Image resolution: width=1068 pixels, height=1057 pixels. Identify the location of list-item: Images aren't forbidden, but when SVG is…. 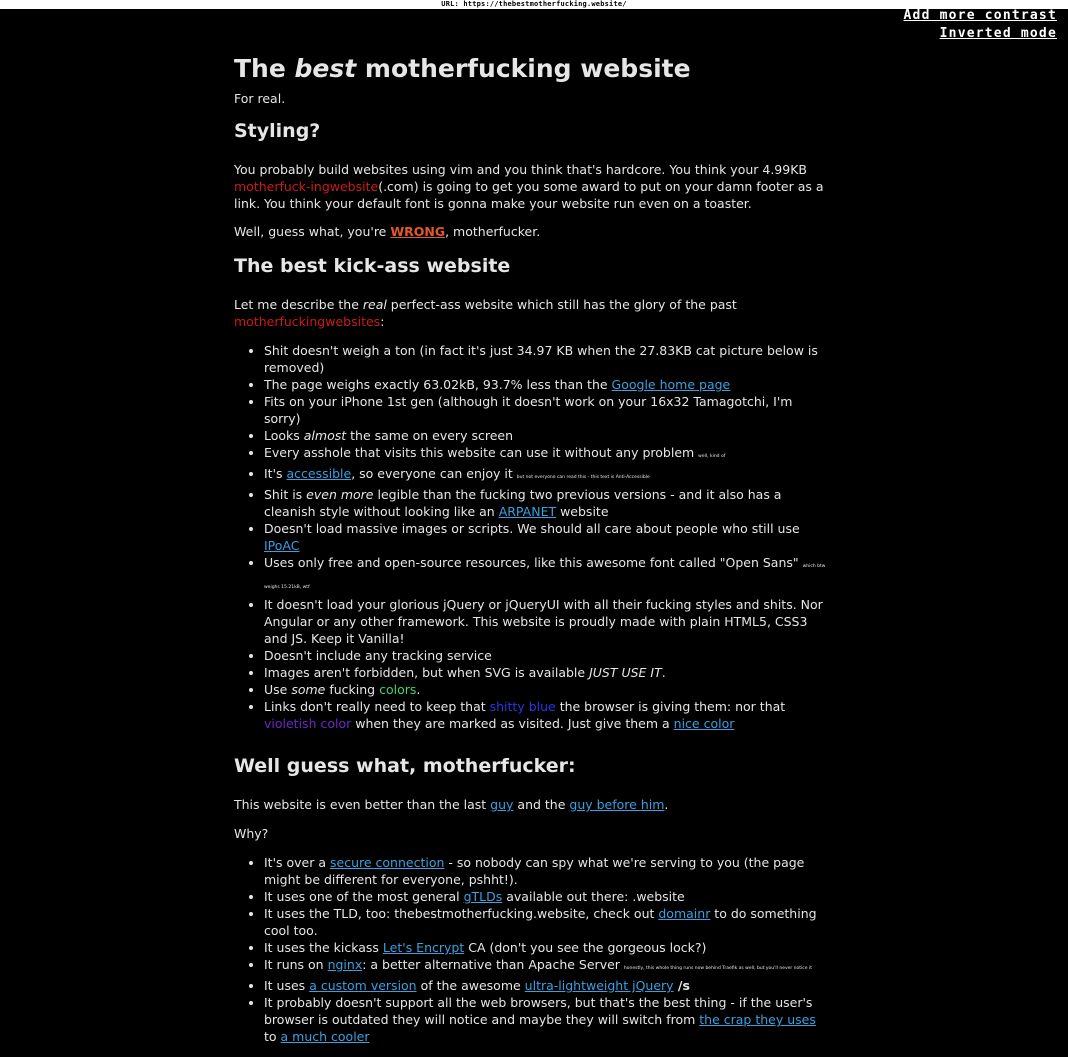
(547, 672).